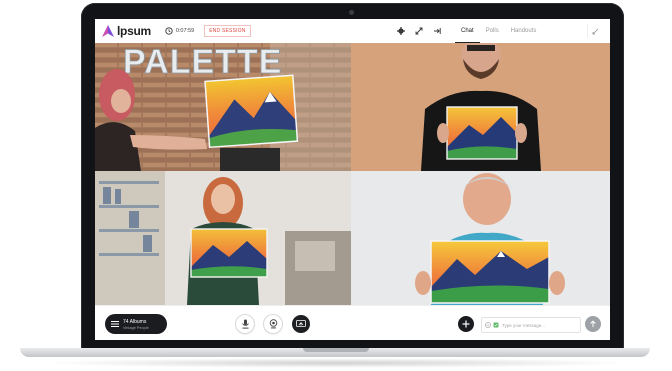 This screenshot has width=672, height=371. I want to click on bottom-bar: 74 Albums Vintage People, so click(352, 322).